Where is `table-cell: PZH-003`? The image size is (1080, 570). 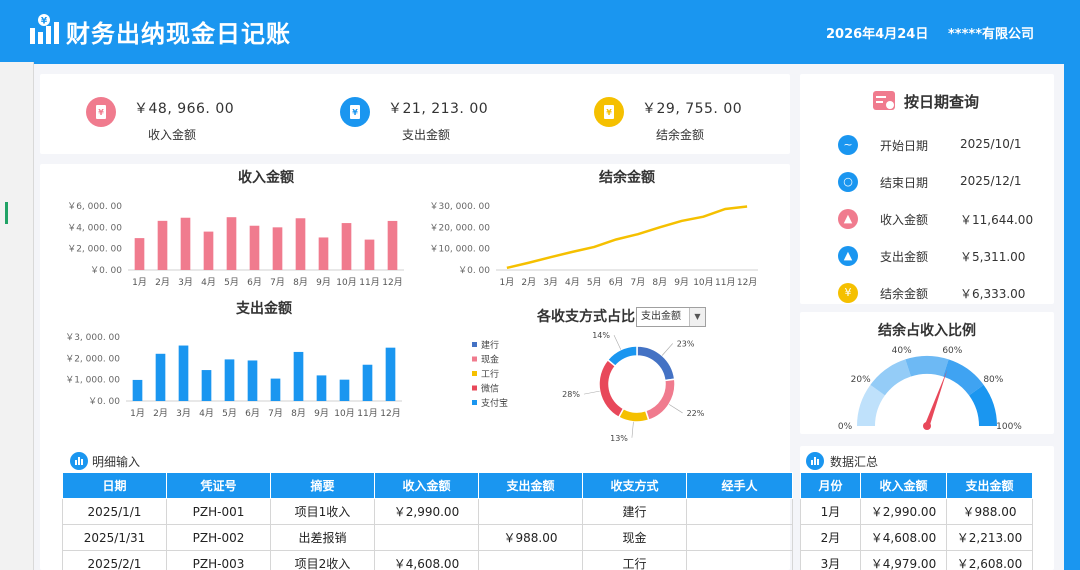
table-cell: PZH-003 is located at coordinates (218, 560).